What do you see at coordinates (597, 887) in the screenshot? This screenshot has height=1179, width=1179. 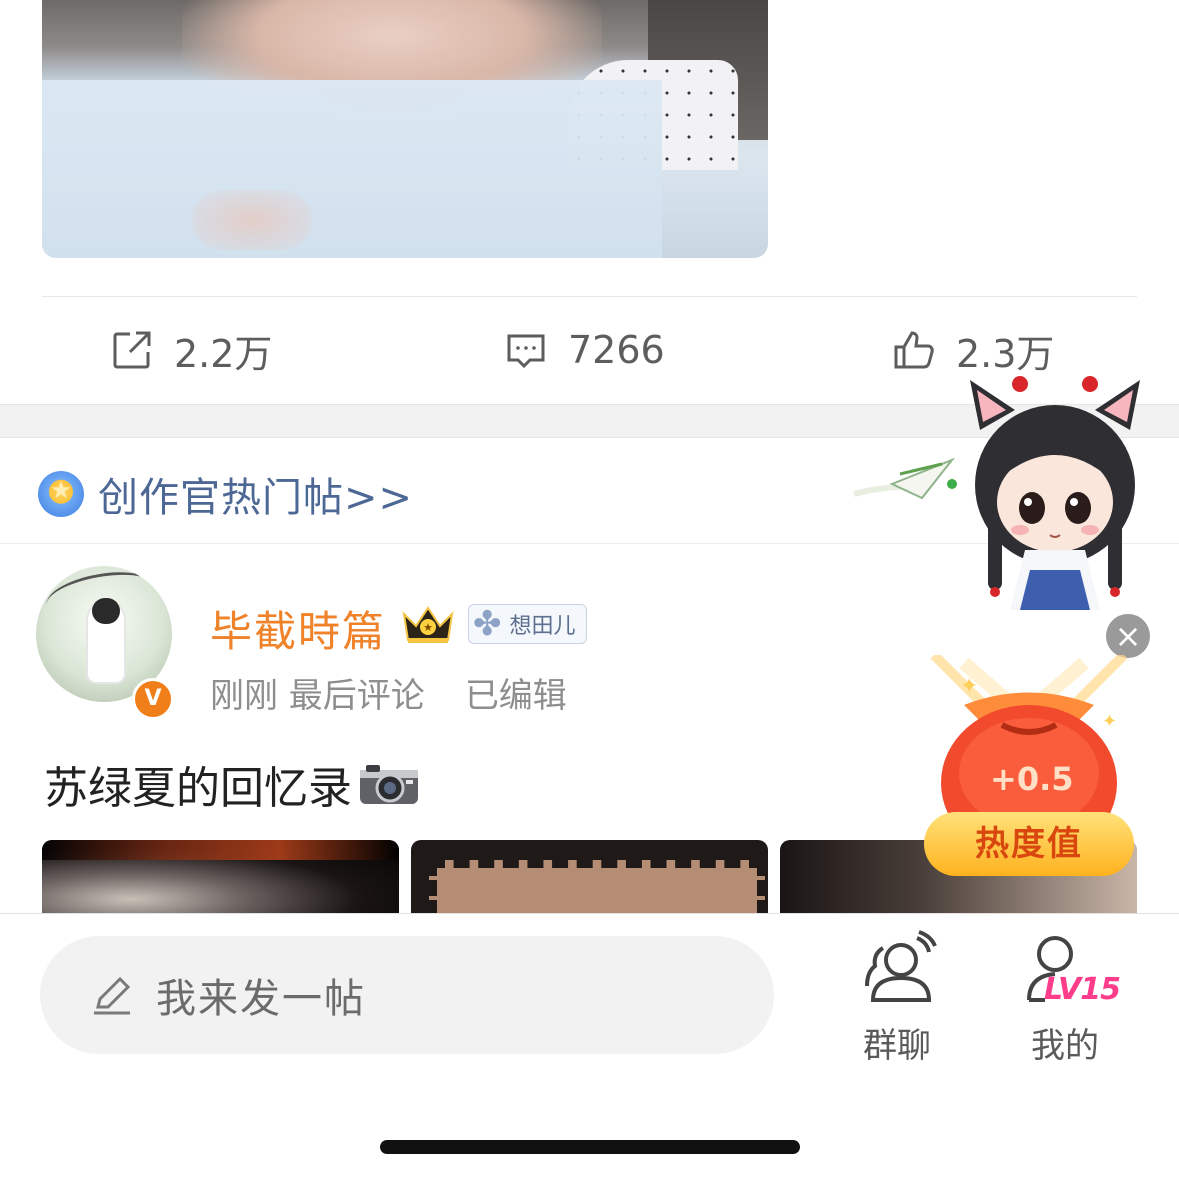 I see `thumbnail-stamp` at bounding box center [597, 887].